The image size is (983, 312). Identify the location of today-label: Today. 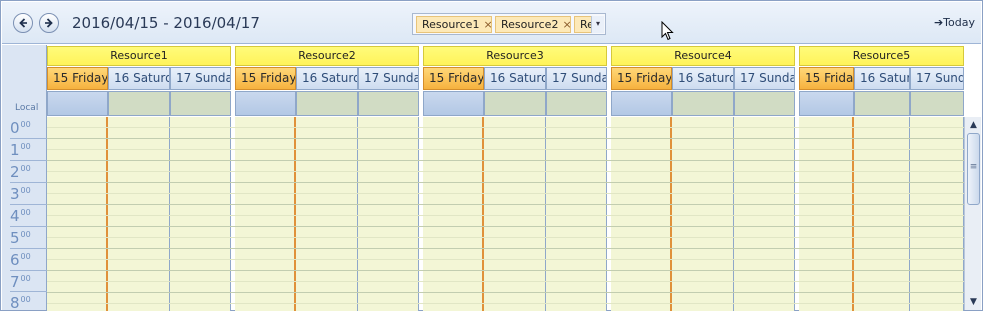
(959, 22).